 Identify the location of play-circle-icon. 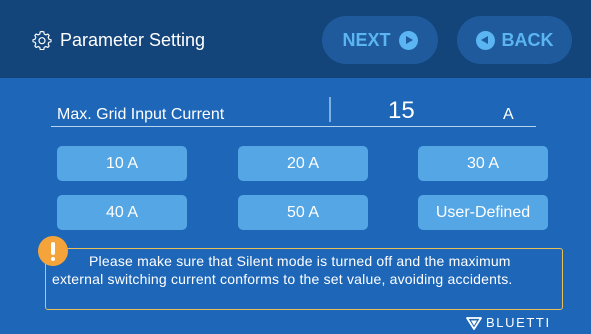
(408, 40).